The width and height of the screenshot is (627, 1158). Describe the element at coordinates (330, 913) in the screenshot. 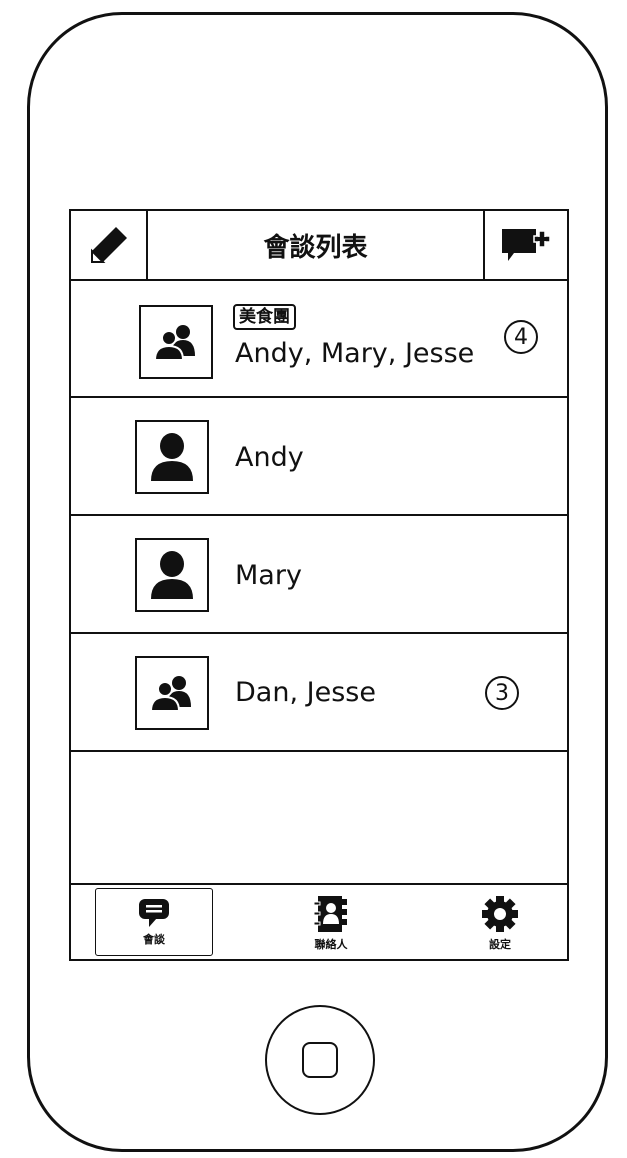

I see `contacts-book-icon` at that location.